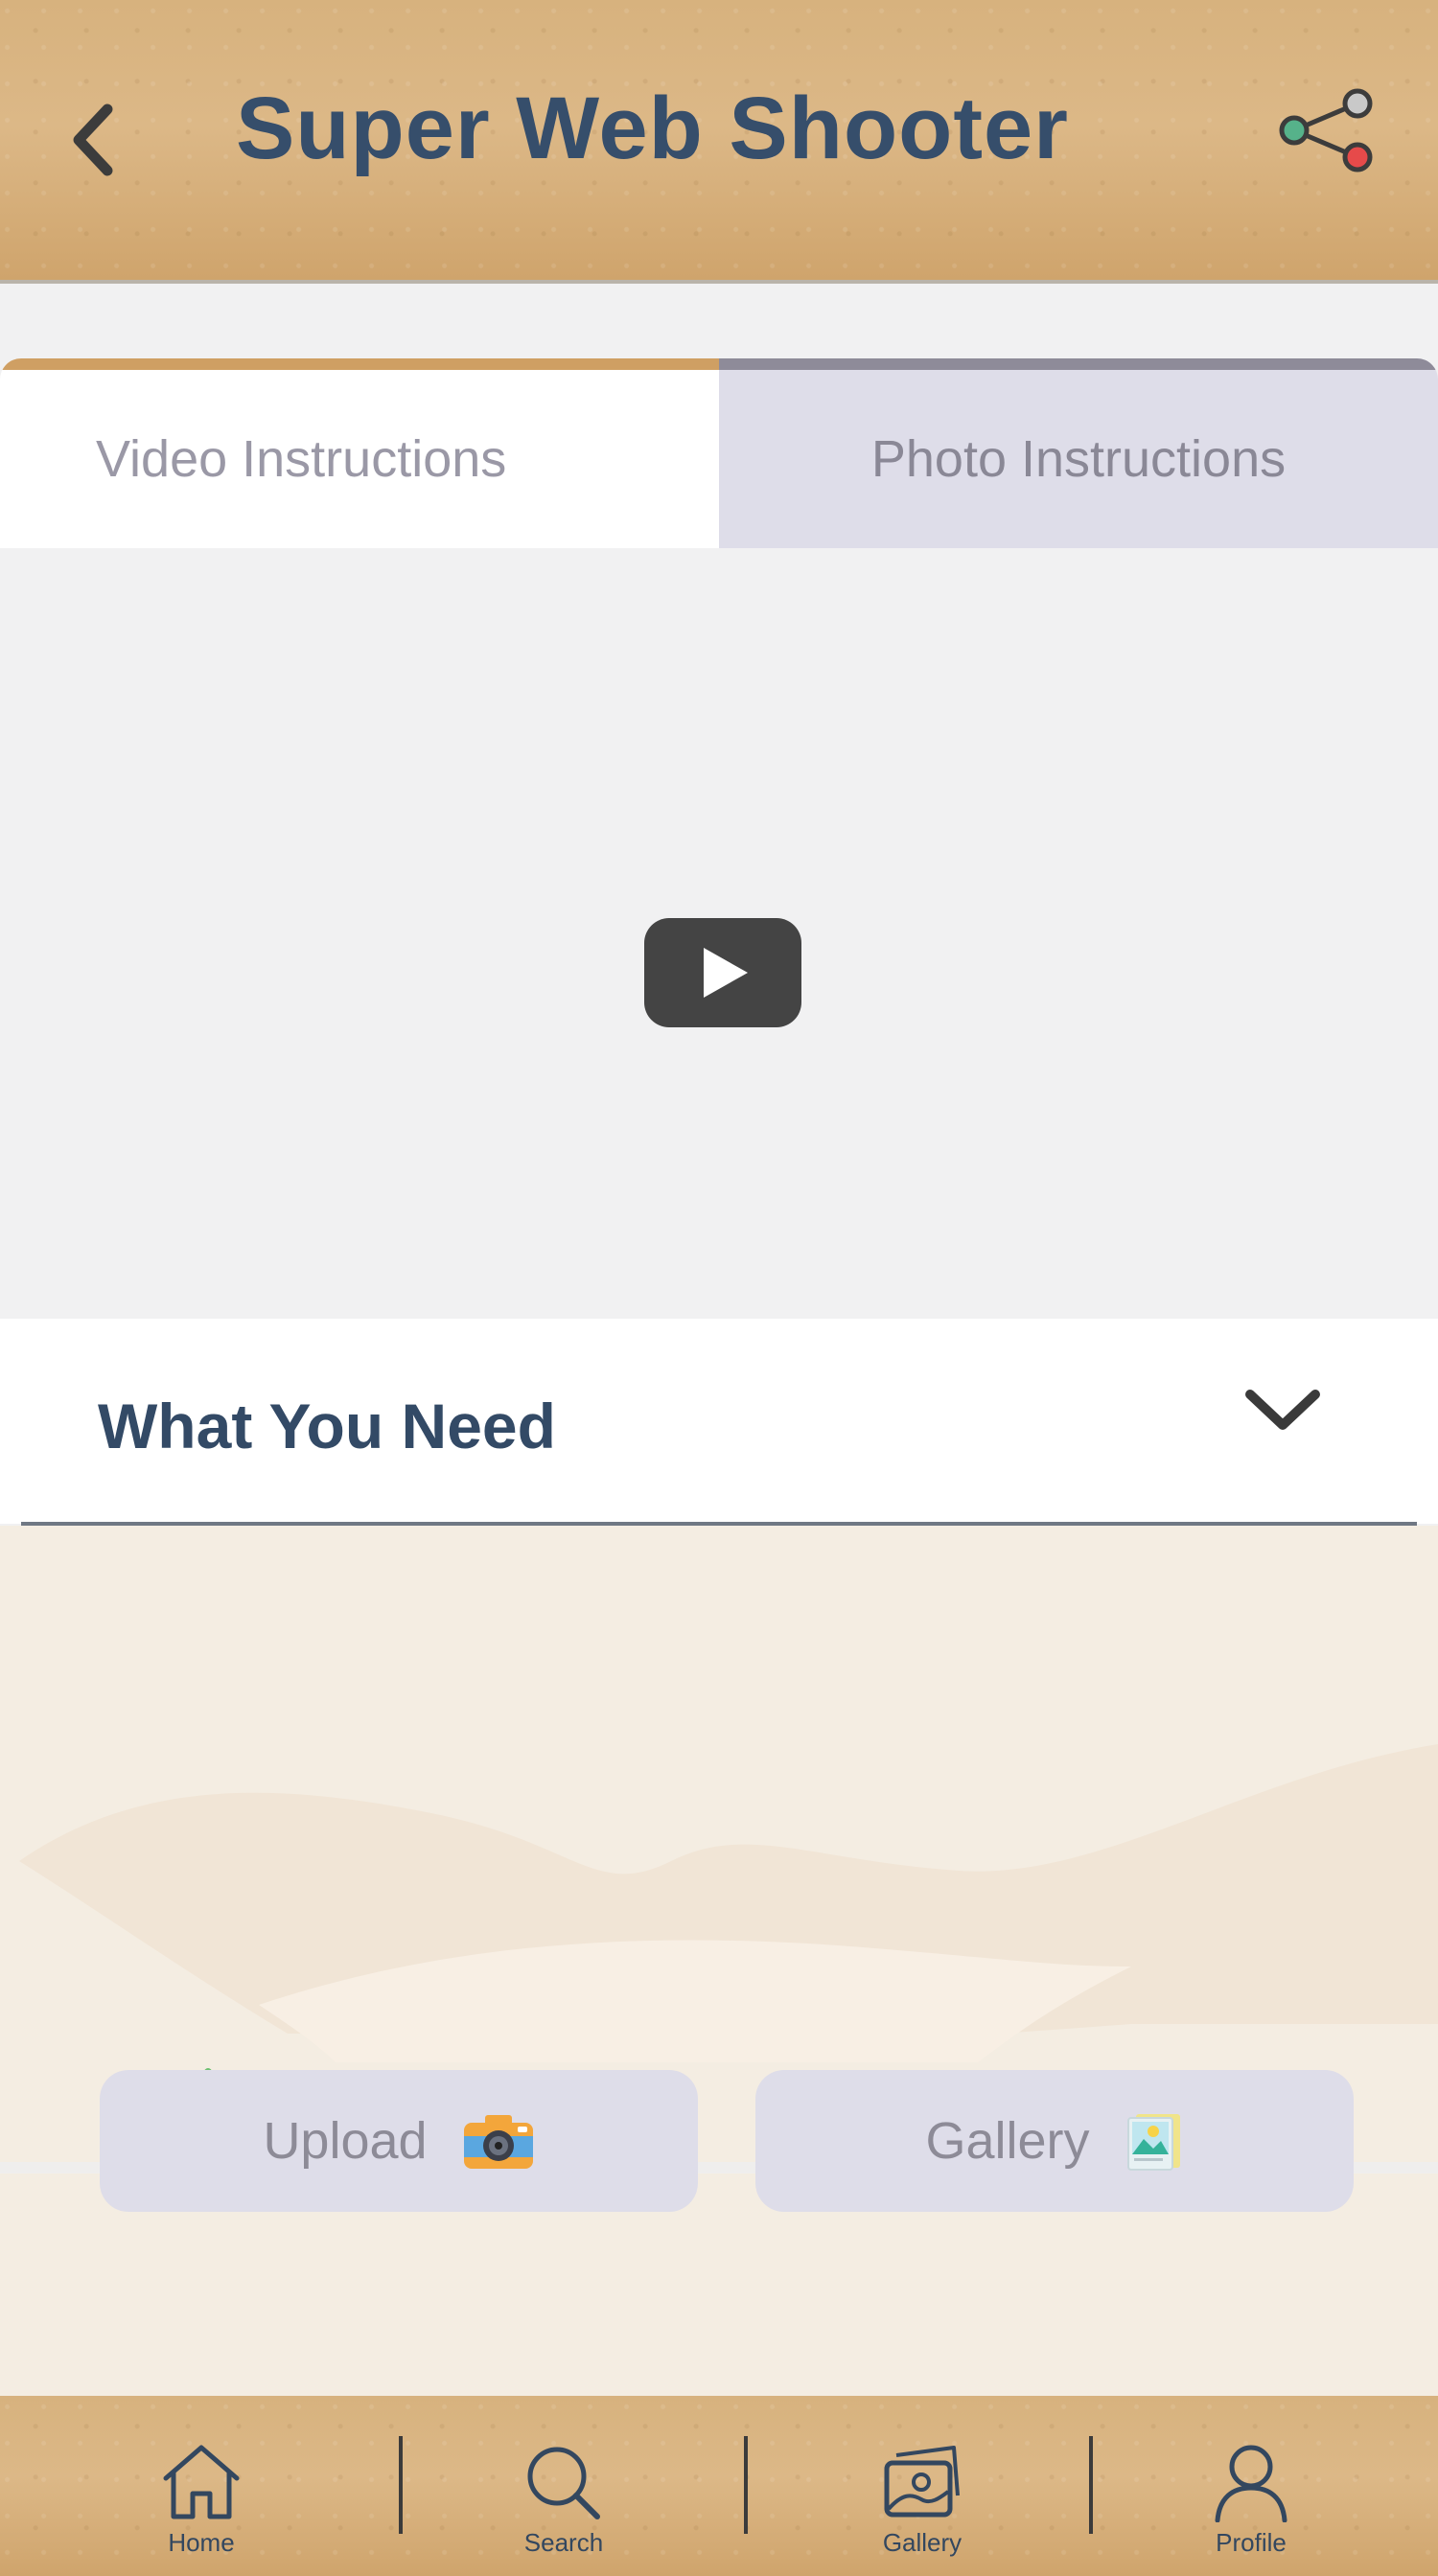  What do you see at coordinates (498, 2142) in the screenshot?
I see `camera-icon` at bounding box center [498, 2142].